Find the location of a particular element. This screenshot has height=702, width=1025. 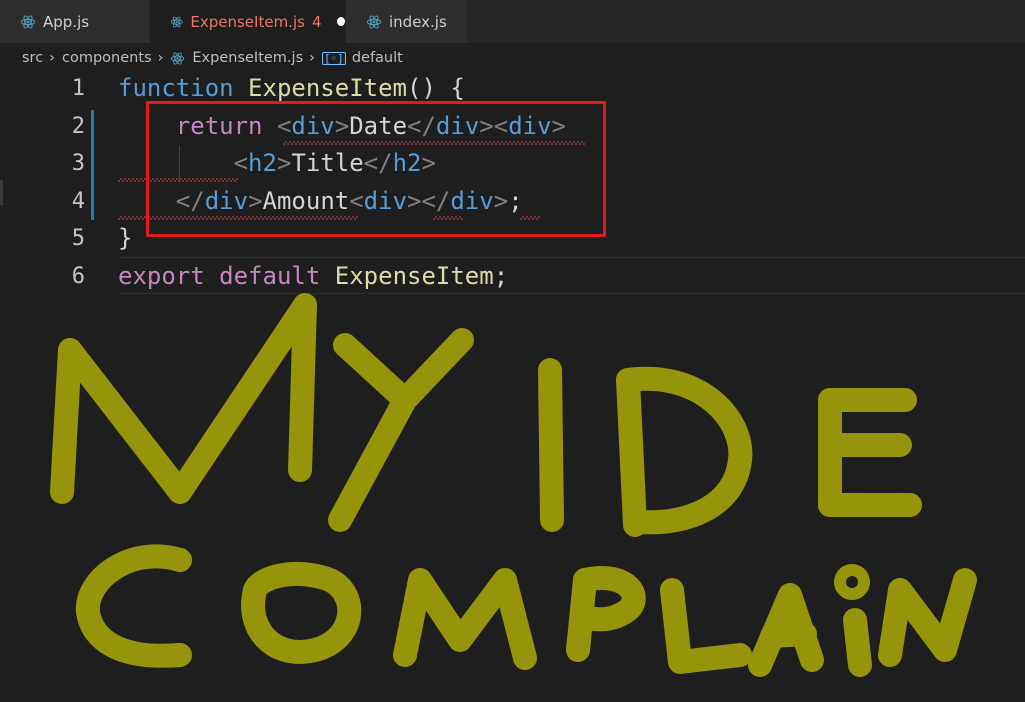

line-number: 1 is located at coordinates (78, 88).